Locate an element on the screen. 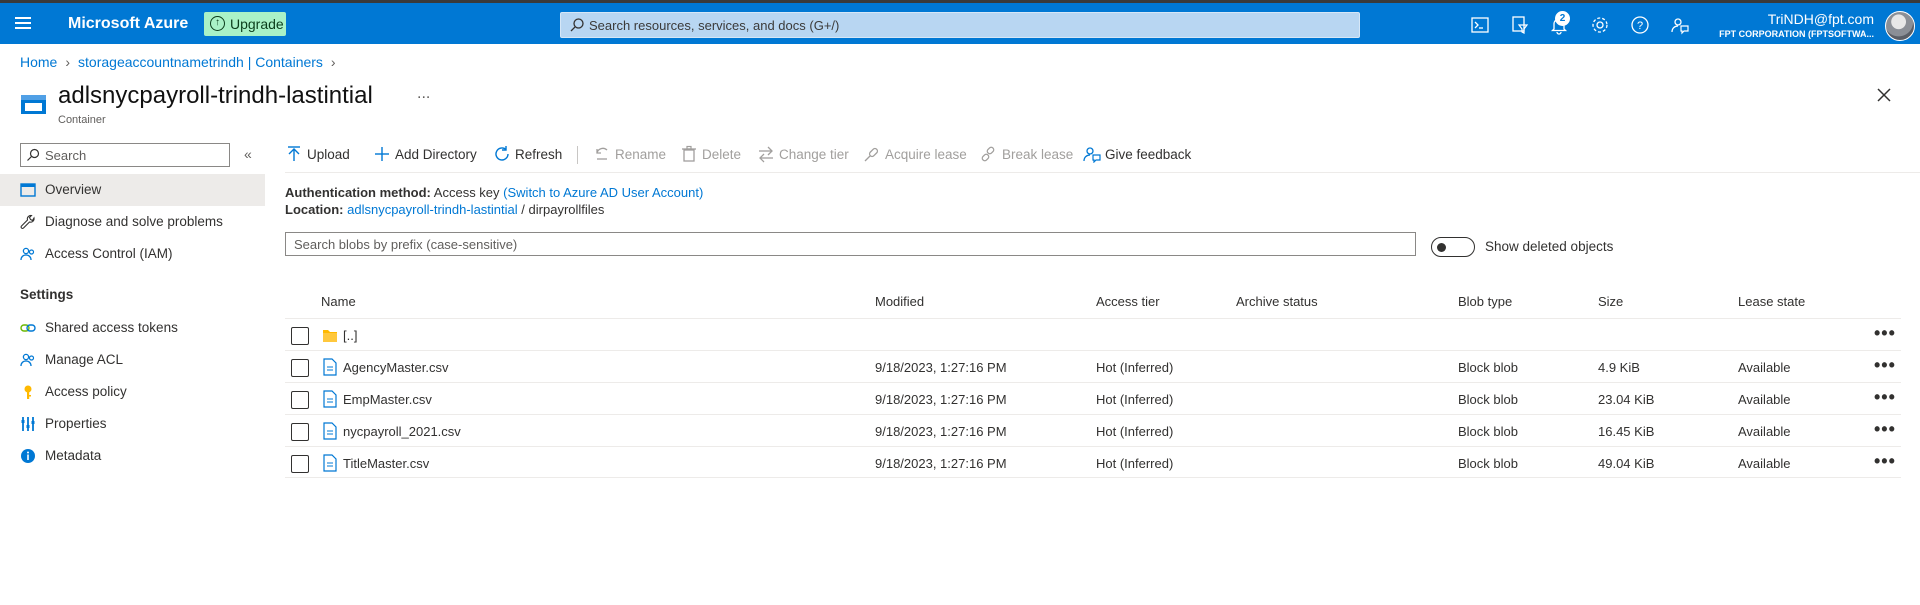  row-lease-state: Available is located at coordinates (1764, 399).